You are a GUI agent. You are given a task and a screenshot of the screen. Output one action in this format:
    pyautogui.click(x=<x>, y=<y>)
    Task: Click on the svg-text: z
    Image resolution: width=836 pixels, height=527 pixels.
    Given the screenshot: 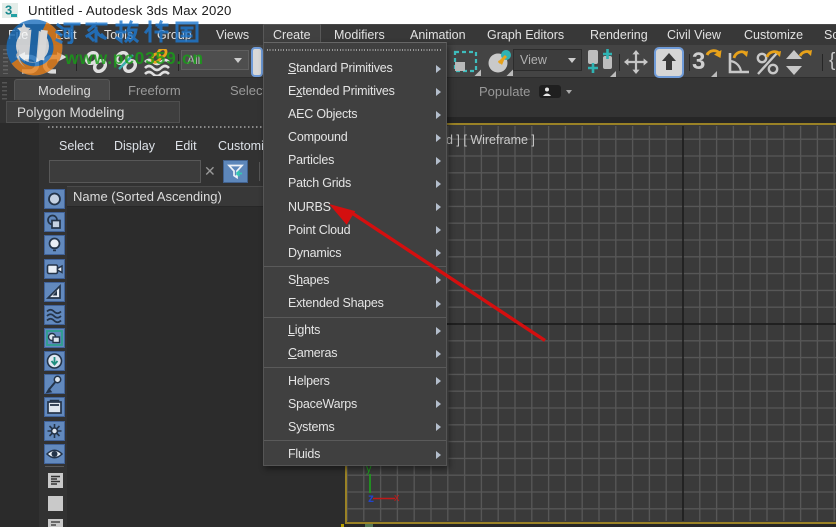 What is the action you would take?
    pyautogui.click(x=371, y=498)
    